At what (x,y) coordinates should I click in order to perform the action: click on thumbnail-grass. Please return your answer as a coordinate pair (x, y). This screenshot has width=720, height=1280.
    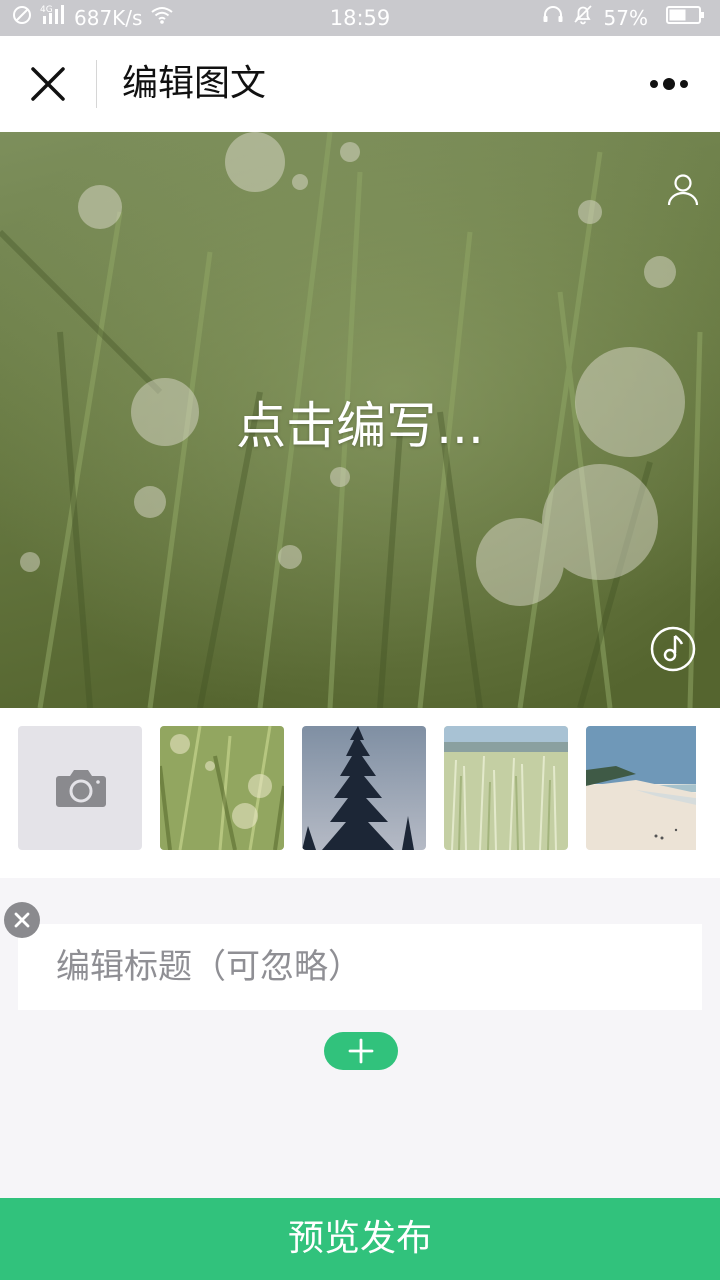
    Looking at the image, I should click on (222, 788).